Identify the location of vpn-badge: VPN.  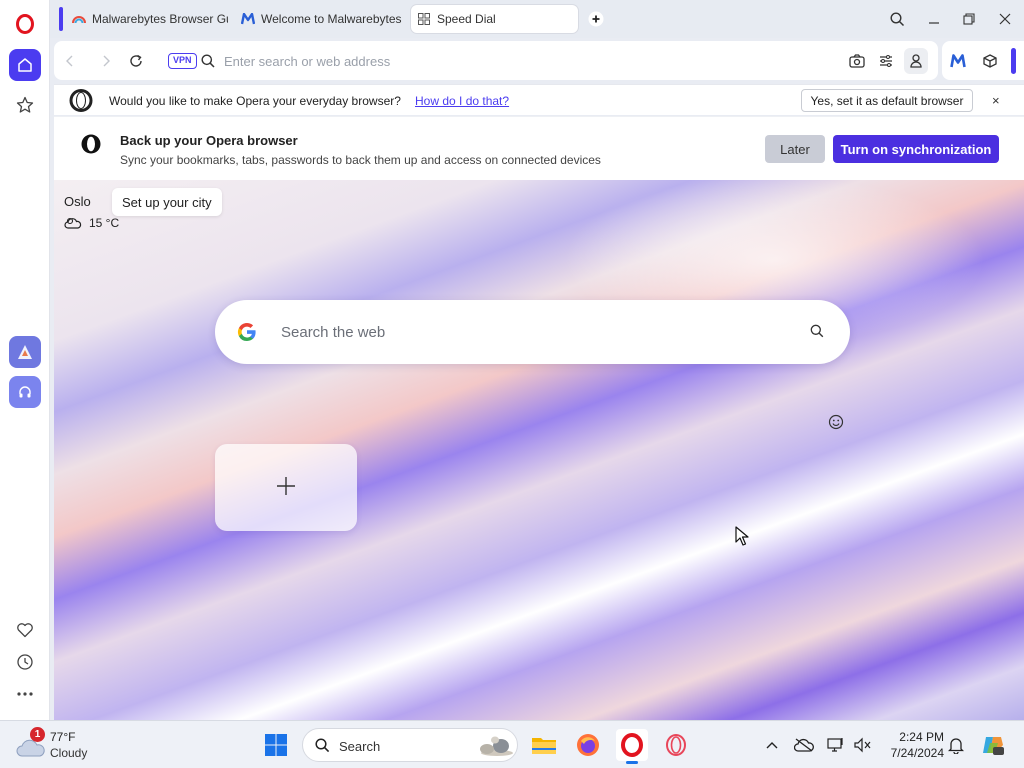
(182, 61).